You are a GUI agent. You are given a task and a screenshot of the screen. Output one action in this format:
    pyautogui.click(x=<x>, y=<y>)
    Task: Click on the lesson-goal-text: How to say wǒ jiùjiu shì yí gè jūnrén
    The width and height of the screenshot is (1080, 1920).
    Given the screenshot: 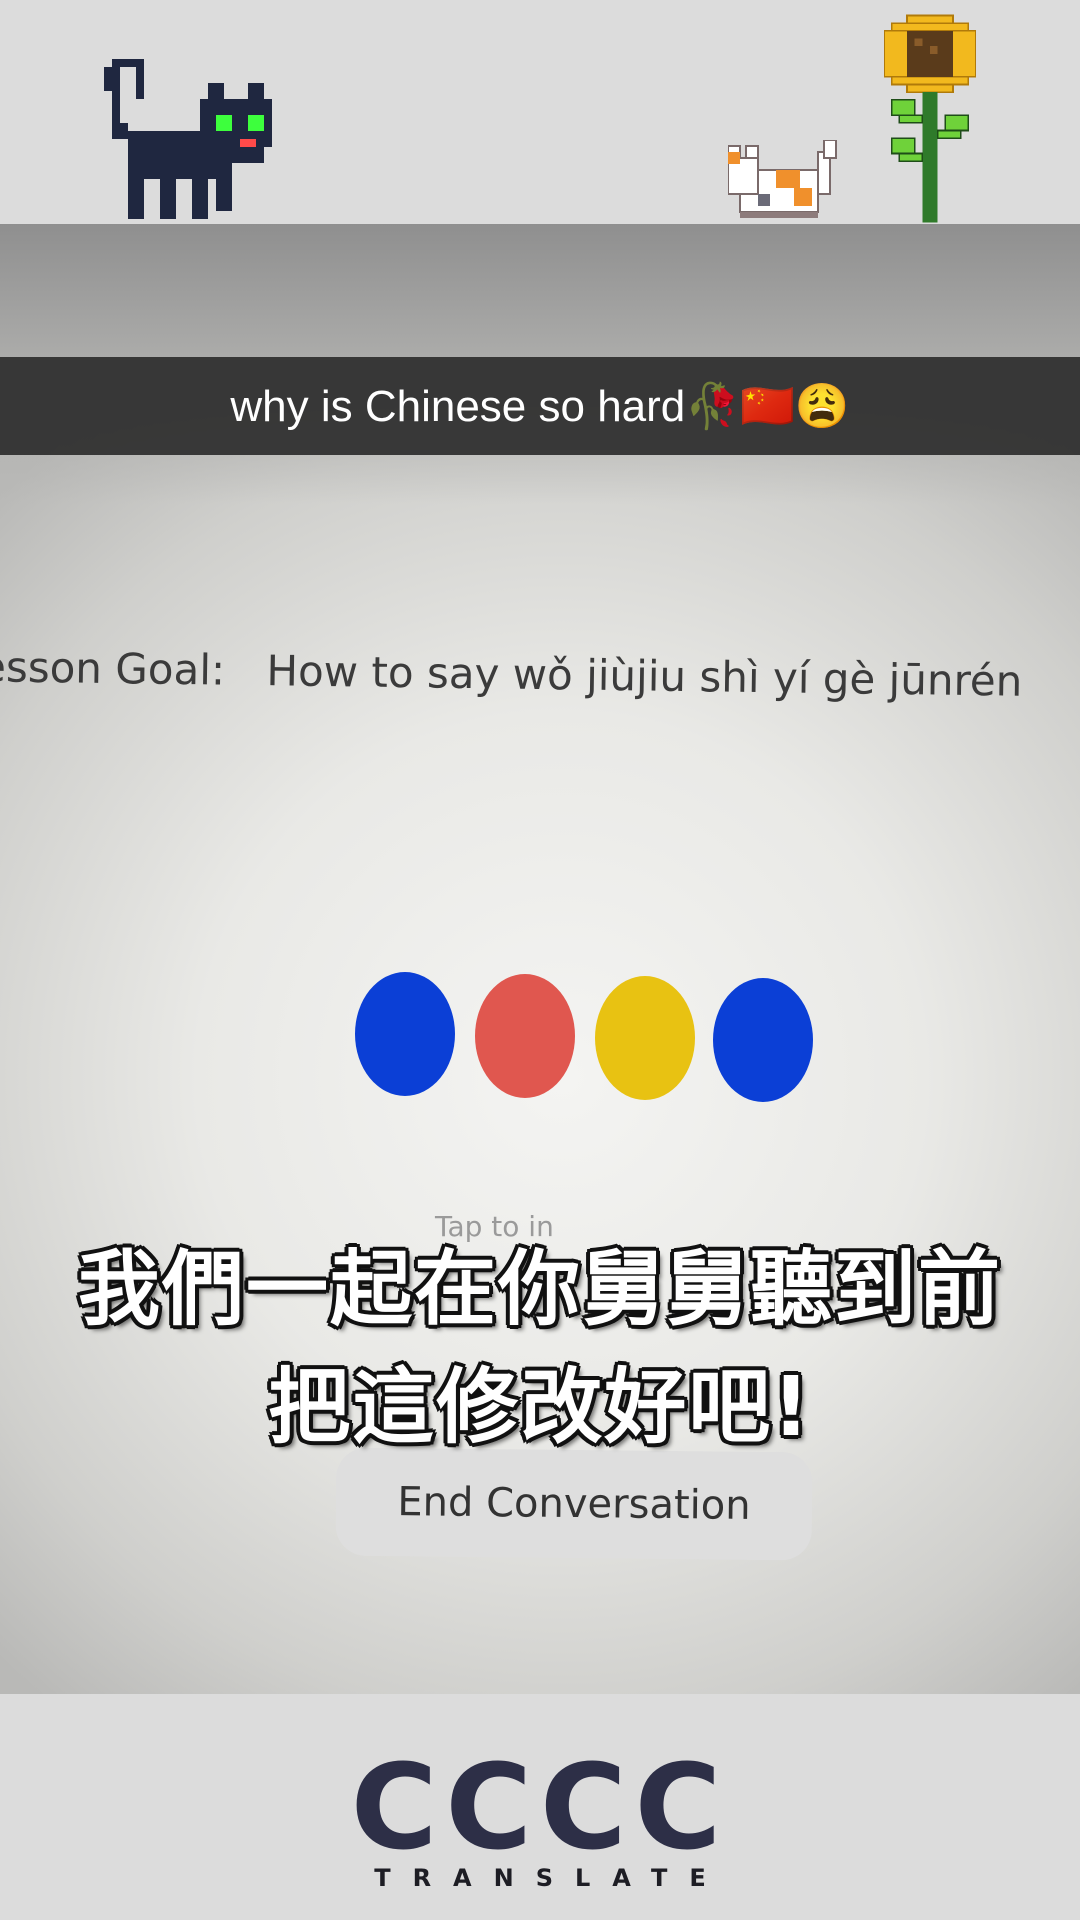 What is the action you would take?
    pyautogui.click(x=644, y=676)
    